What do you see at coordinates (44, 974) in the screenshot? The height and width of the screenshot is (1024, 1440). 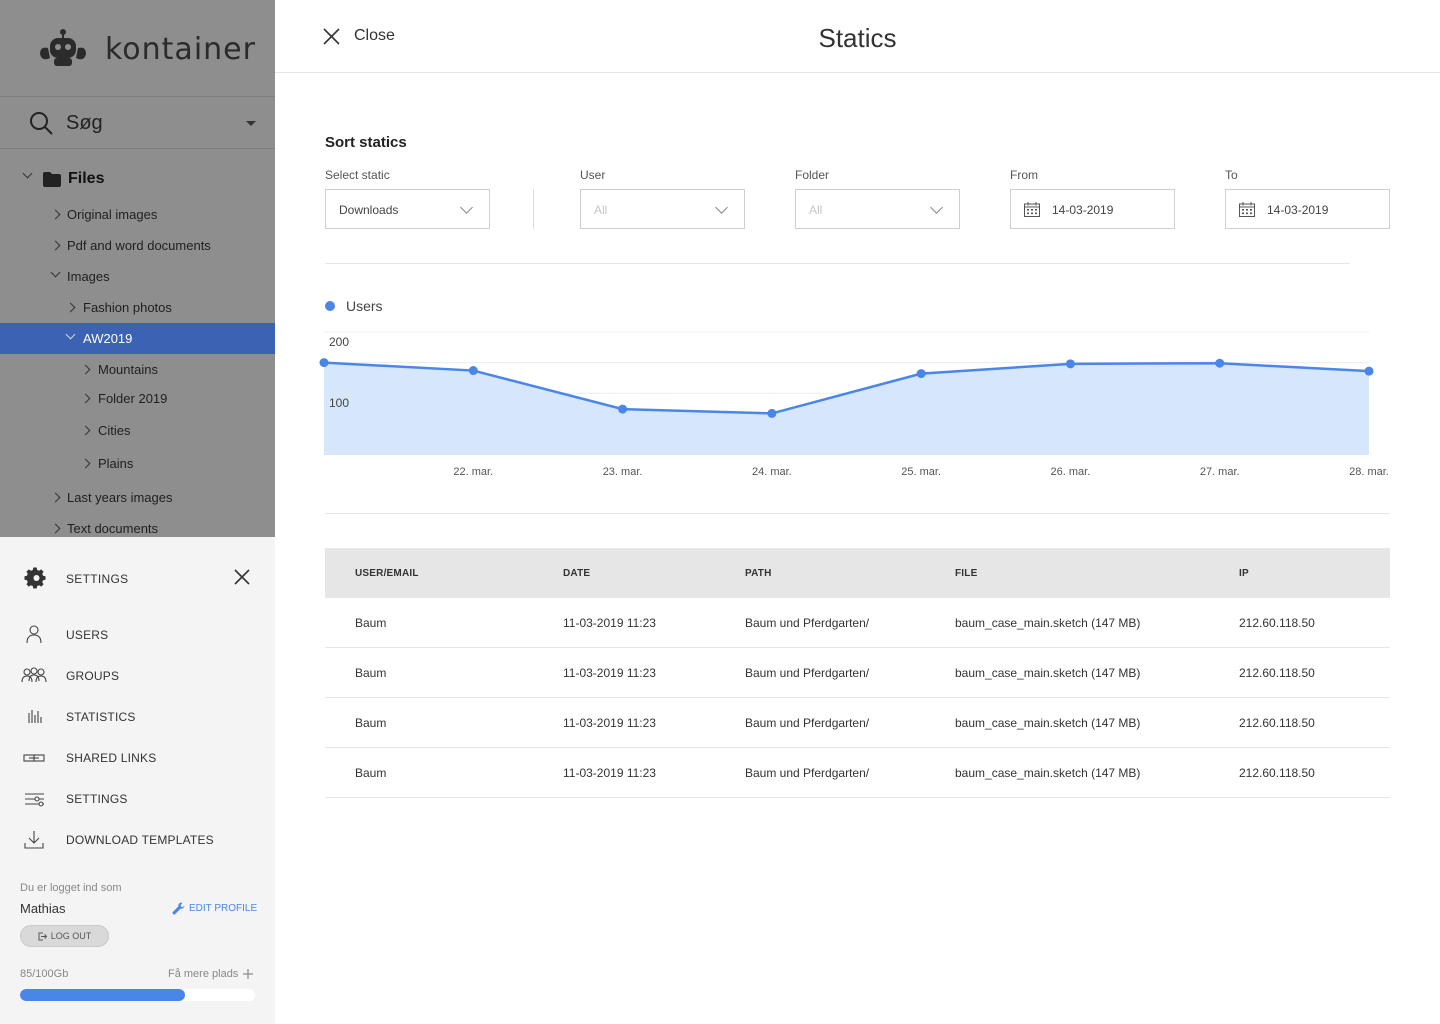 I see `storage-usage-text: 85/100Gb` at bounding box center [44, 974].